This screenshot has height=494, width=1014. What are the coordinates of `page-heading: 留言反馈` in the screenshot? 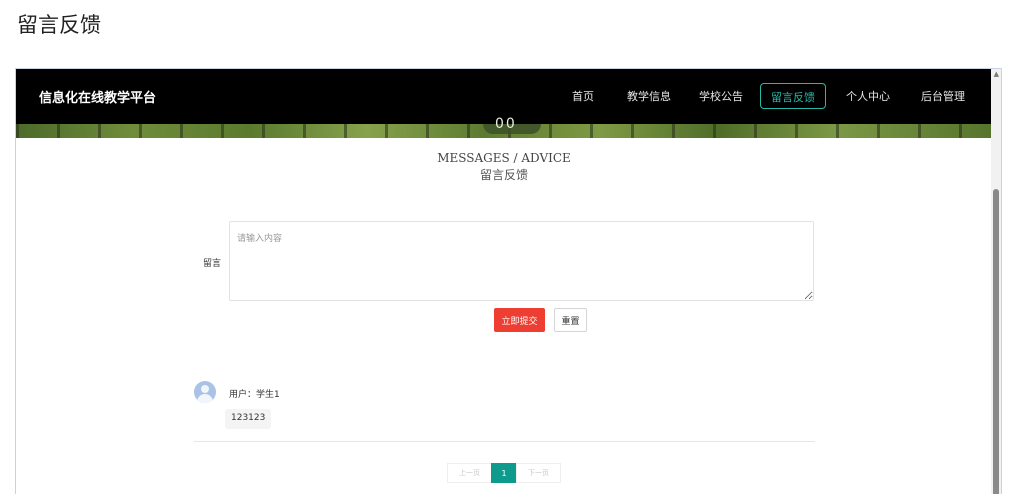 It's located at (59, 25).